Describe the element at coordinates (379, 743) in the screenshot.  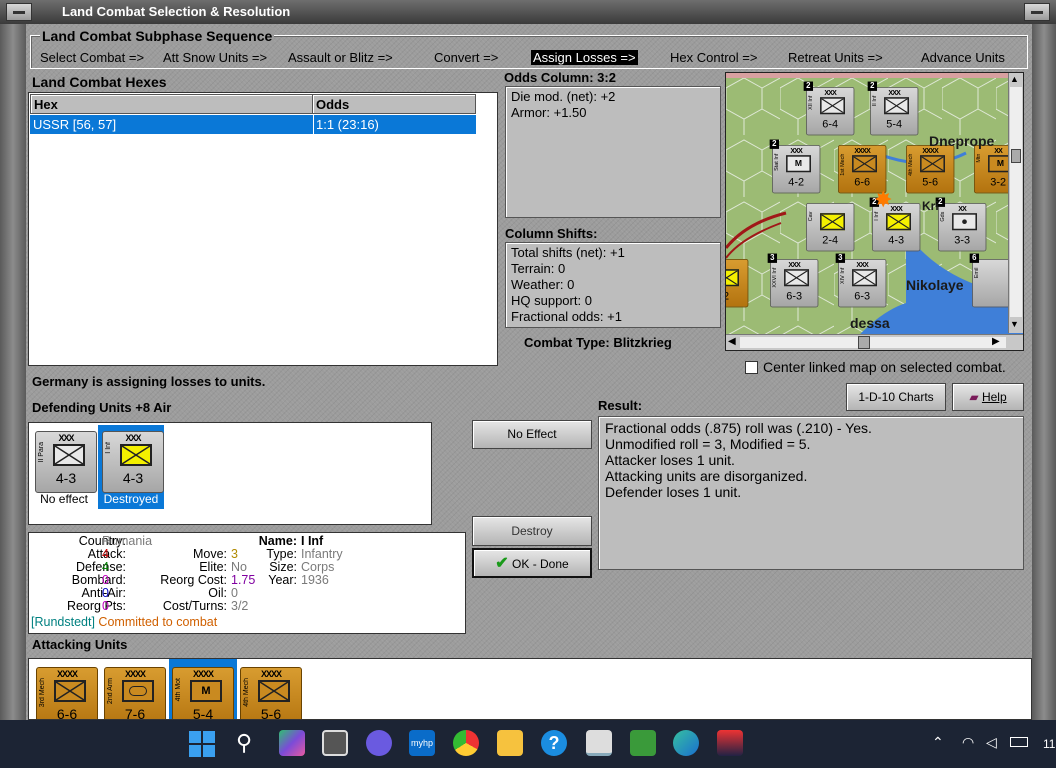
I see `meet-icon` at that location.